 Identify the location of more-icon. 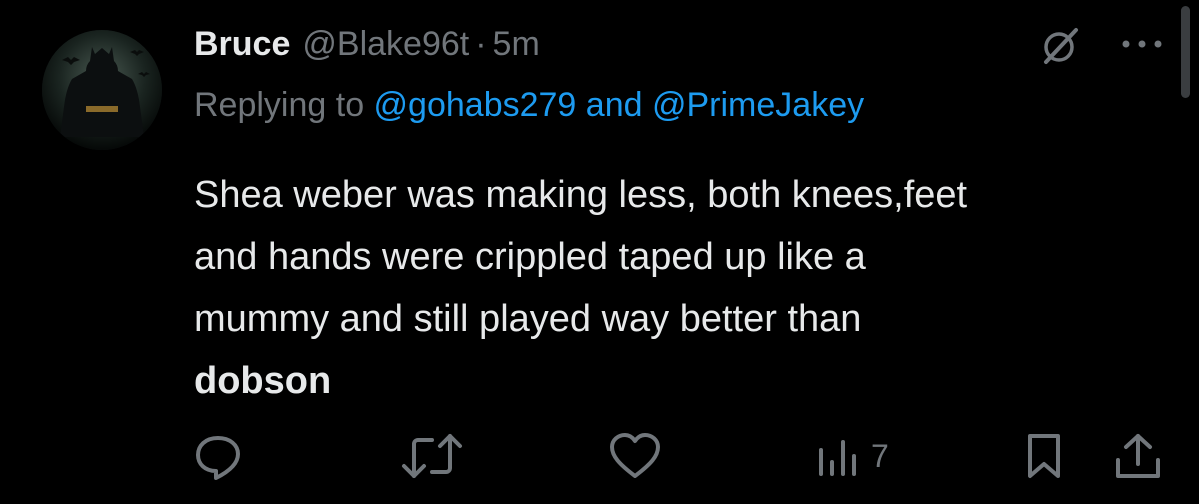
(1142, 44).